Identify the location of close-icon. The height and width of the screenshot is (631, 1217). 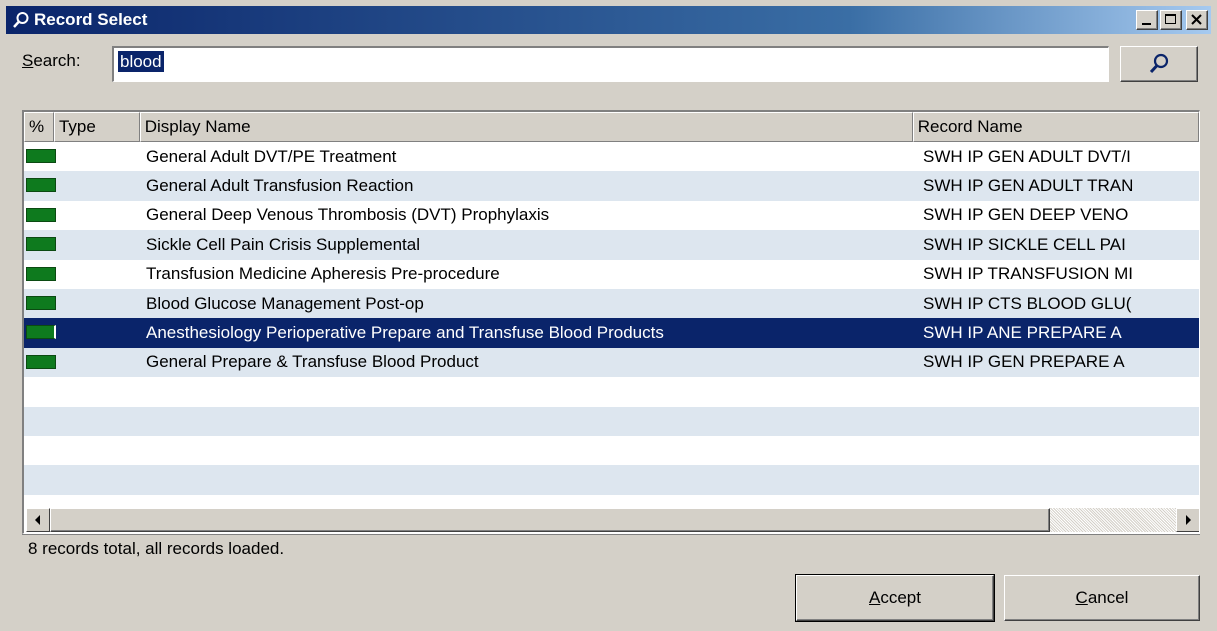
(1196, 19).